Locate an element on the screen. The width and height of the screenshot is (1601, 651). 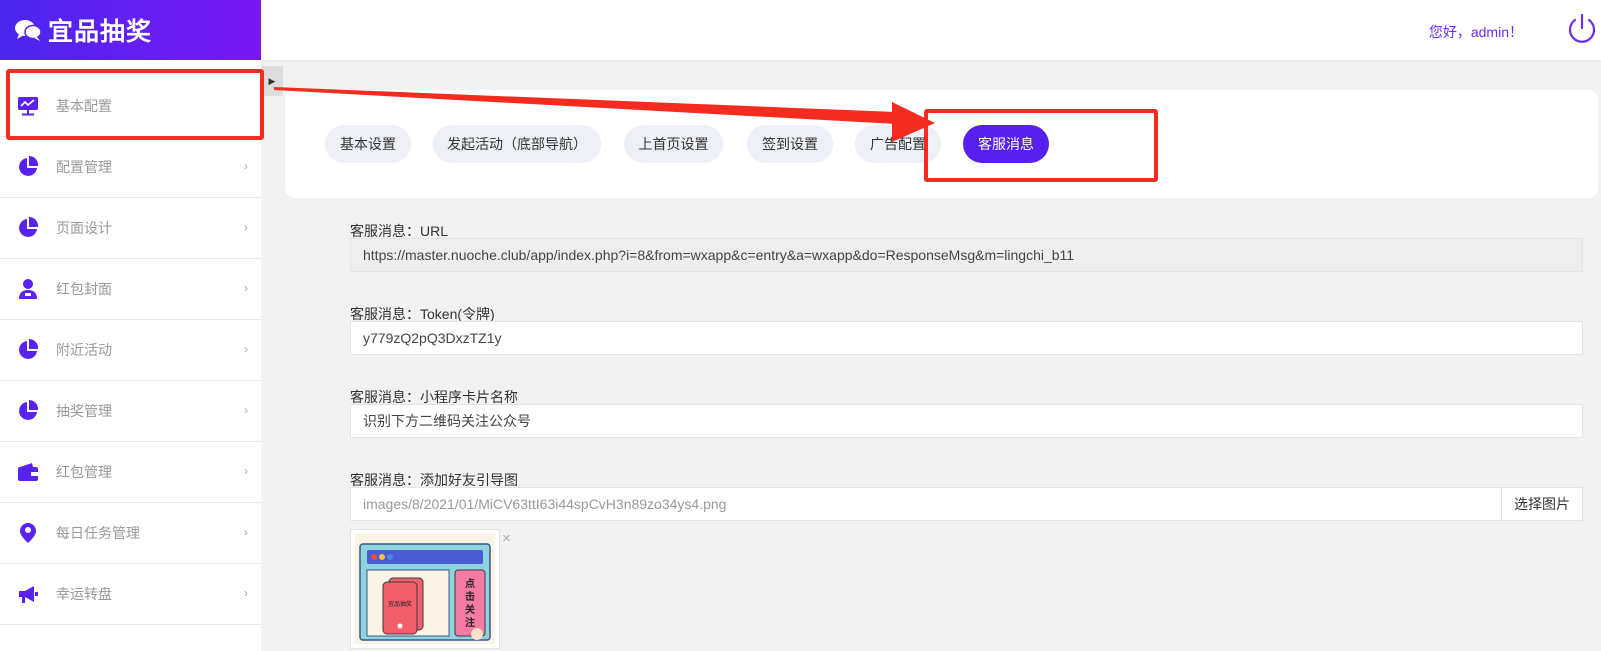
sidebar-item-redpacket-manage: 红包管理 › is located at coordinates (130, 472).